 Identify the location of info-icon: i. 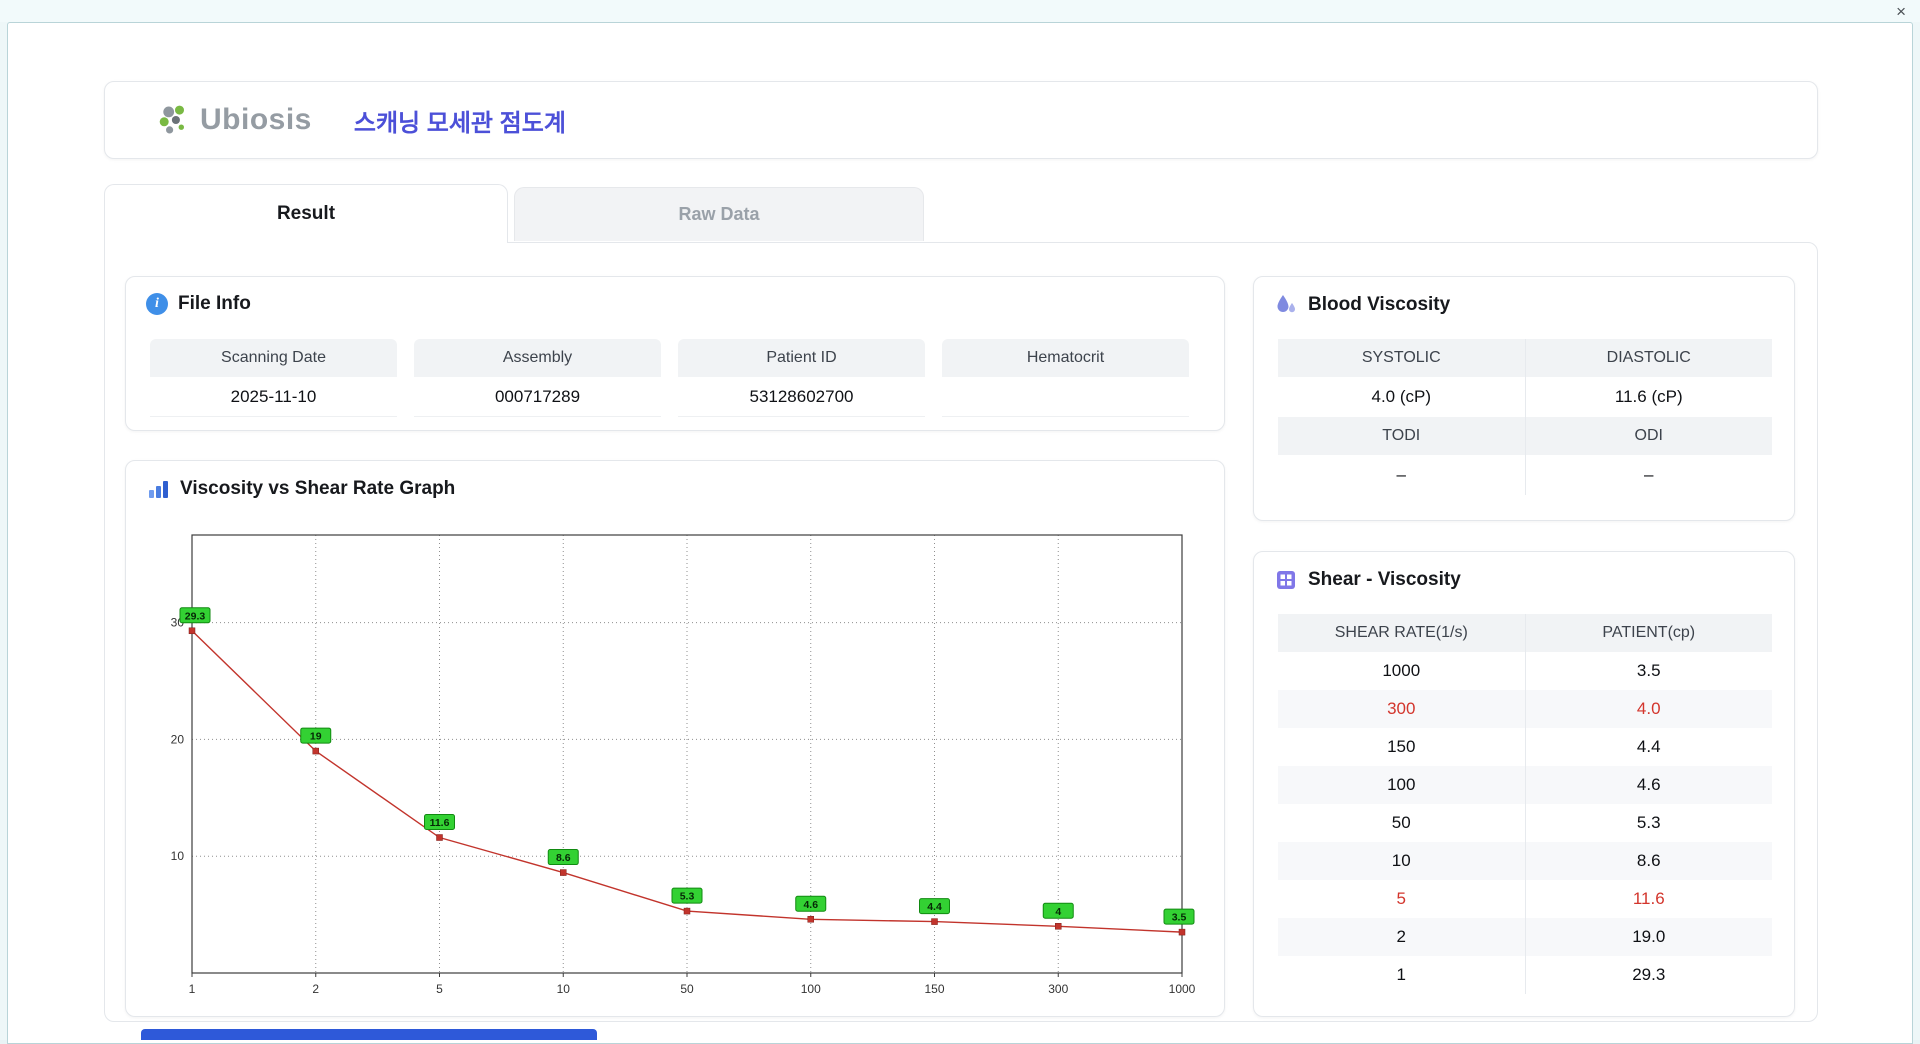
(157, 304).